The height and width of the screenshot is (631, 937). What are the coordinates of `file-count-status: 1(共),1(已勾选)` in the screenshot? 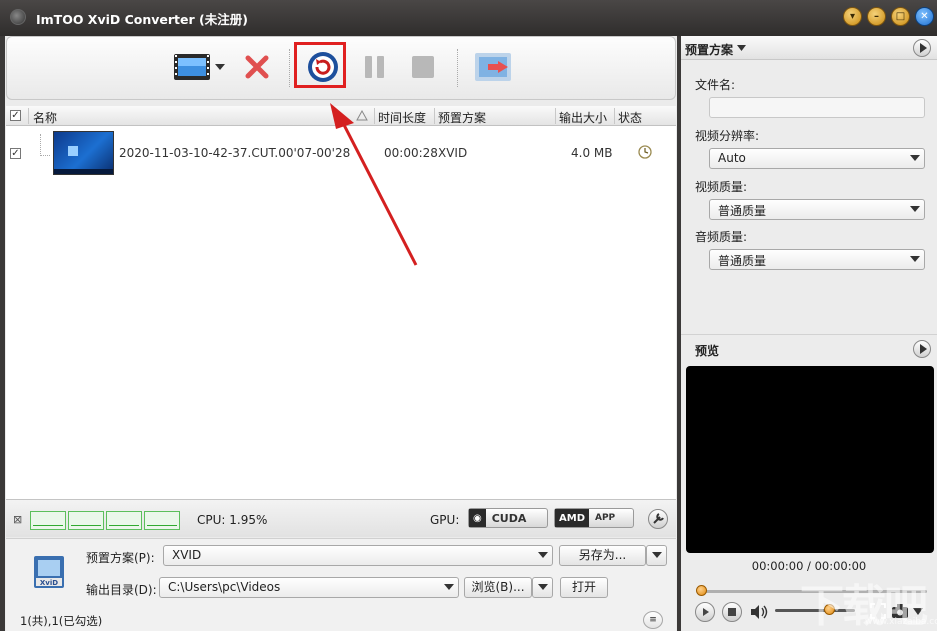 It's located at (61, 621).